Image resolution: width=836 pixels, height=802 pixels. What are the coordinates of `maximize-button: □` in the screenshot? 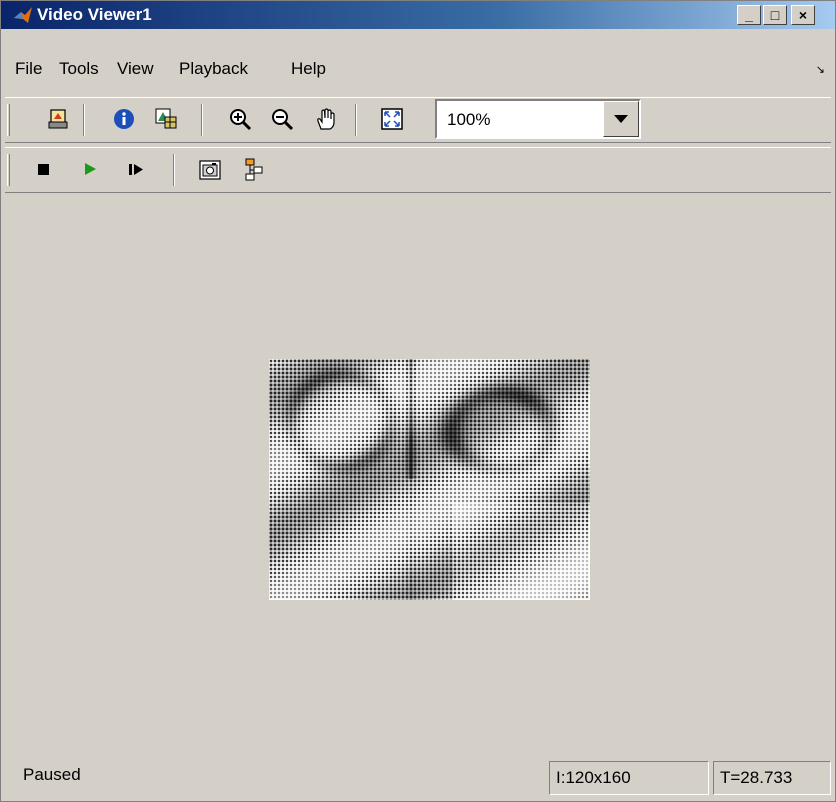 It's located at (775, 15).